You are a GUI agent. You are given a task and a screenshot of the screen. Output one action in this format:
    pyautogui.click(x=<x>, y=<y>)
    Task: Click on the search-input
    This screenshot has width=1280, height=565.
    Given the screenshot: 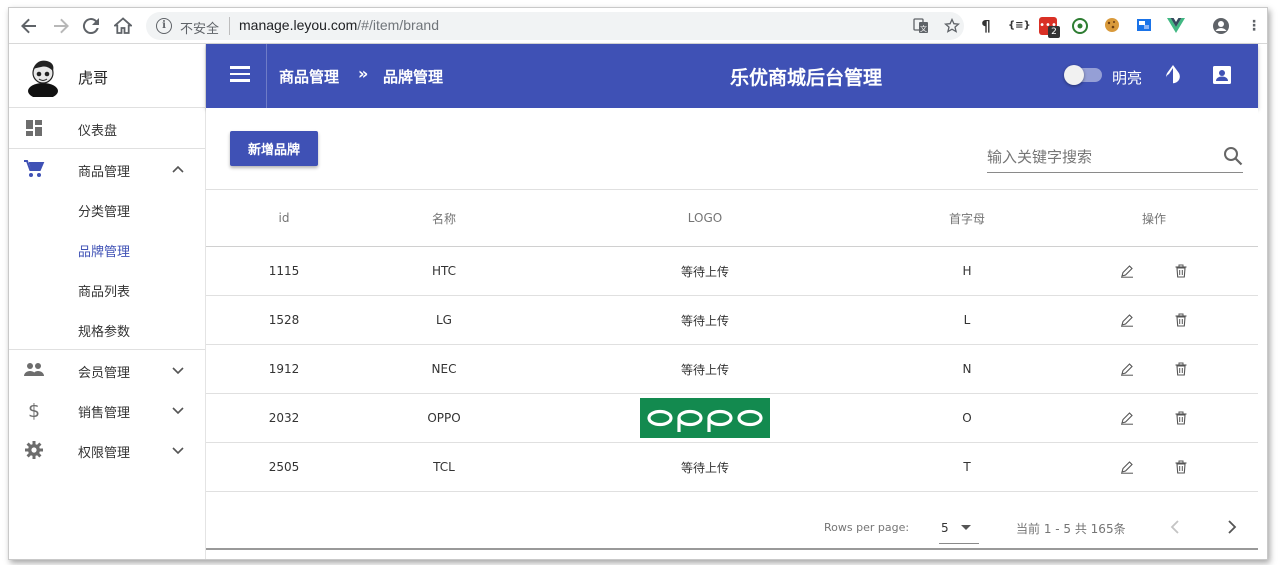 What is the action you would take?
    pyautogui.click(x=1099, y=157)
    